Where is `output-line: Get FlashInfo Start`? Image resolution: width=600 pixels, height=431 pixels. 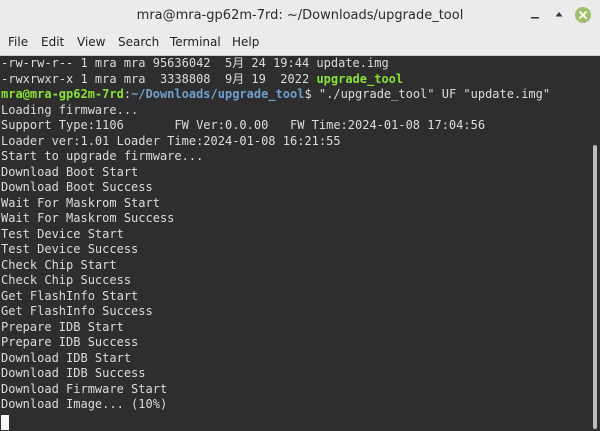 output-line: Get FlashInfo Start is located at coordinates (70, 295).